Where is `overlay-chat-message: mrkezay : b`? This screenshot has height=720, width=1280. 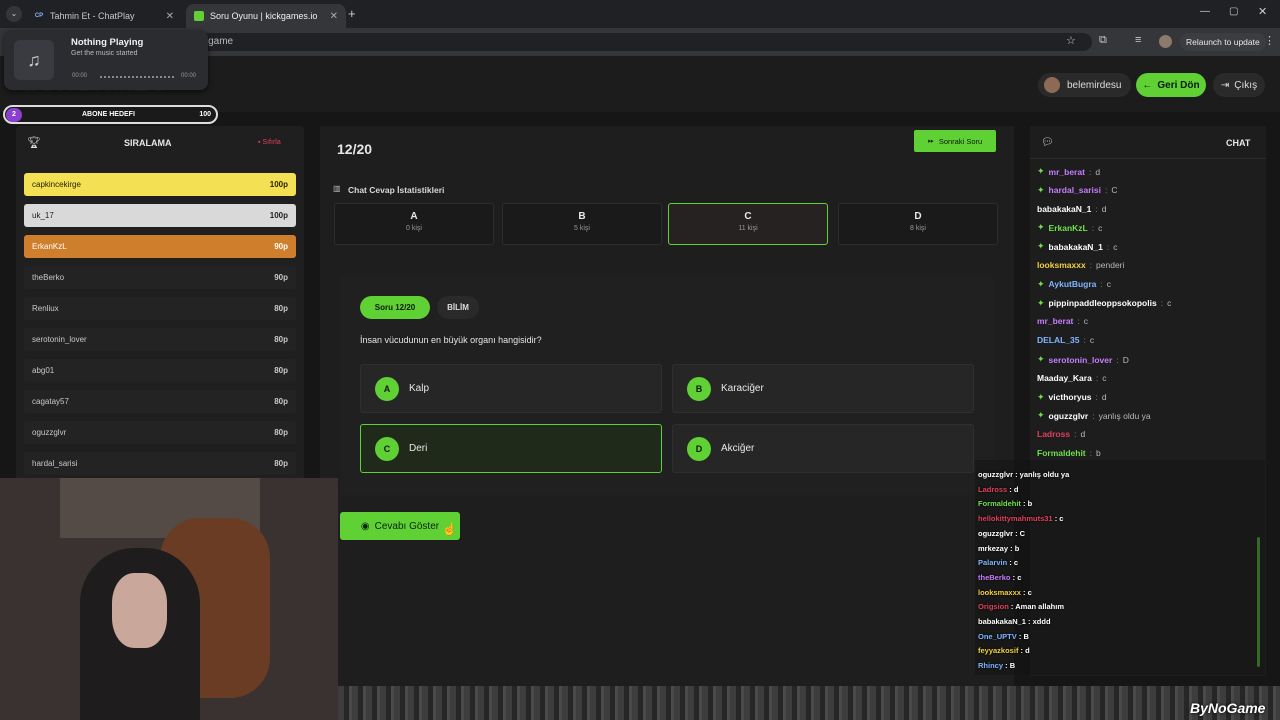 overlay-chat-message: mrkezay : b is located at coordinates (998, 548).